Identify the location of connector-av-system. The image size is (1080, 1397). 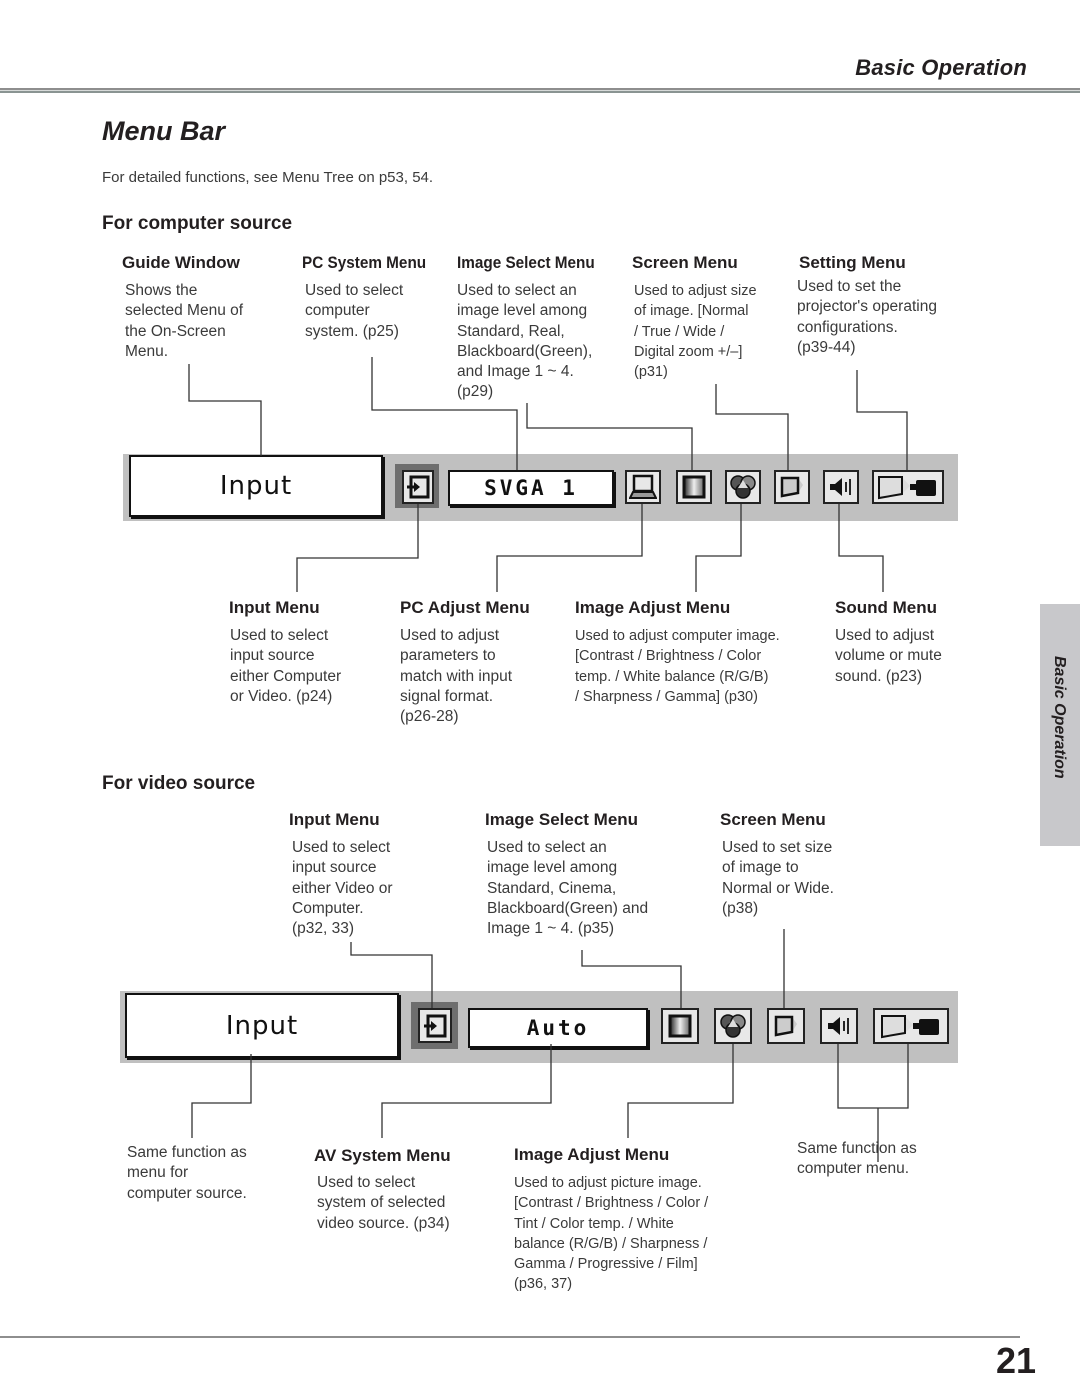
(466, 1091).